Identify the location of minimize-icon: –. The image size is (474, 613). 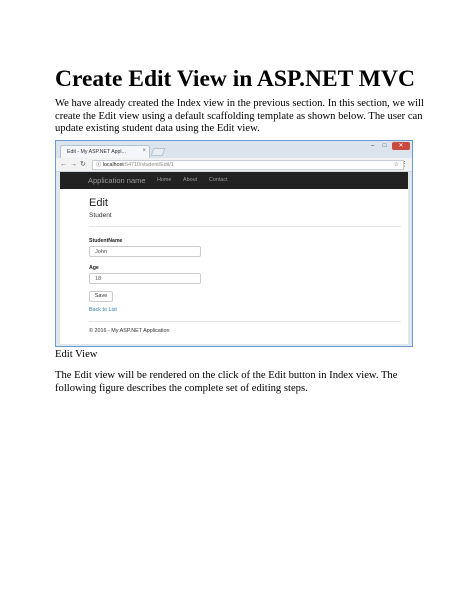
(372, 146).